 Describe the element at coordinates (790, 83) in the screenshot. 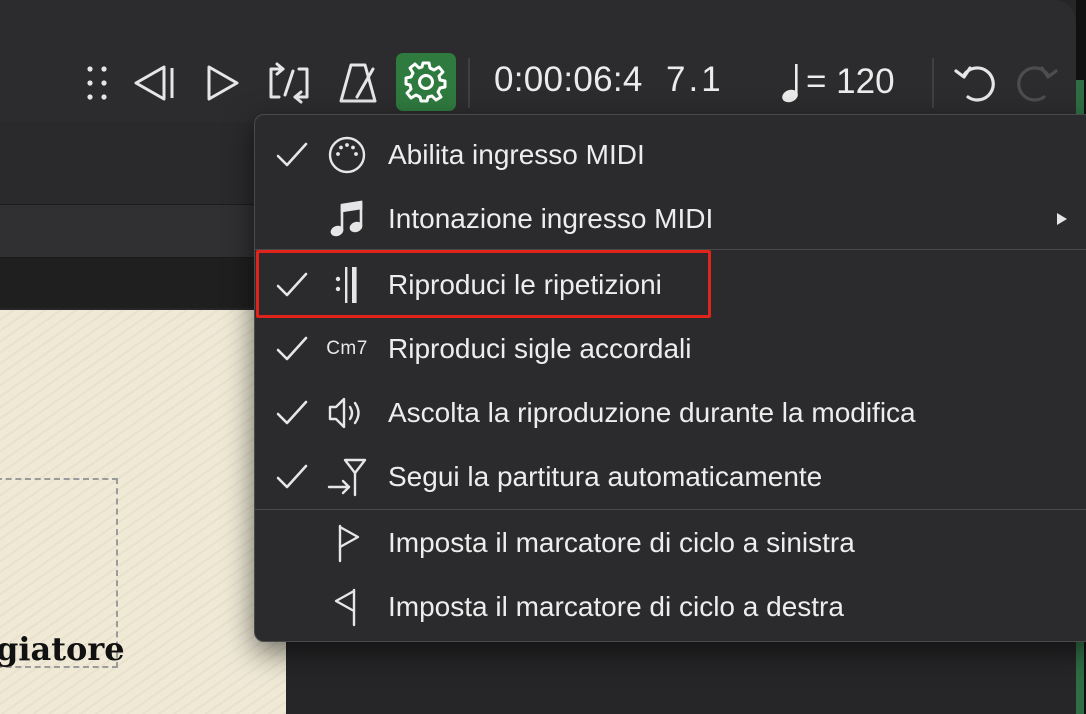

I see `quarter-note-icon` at that location.